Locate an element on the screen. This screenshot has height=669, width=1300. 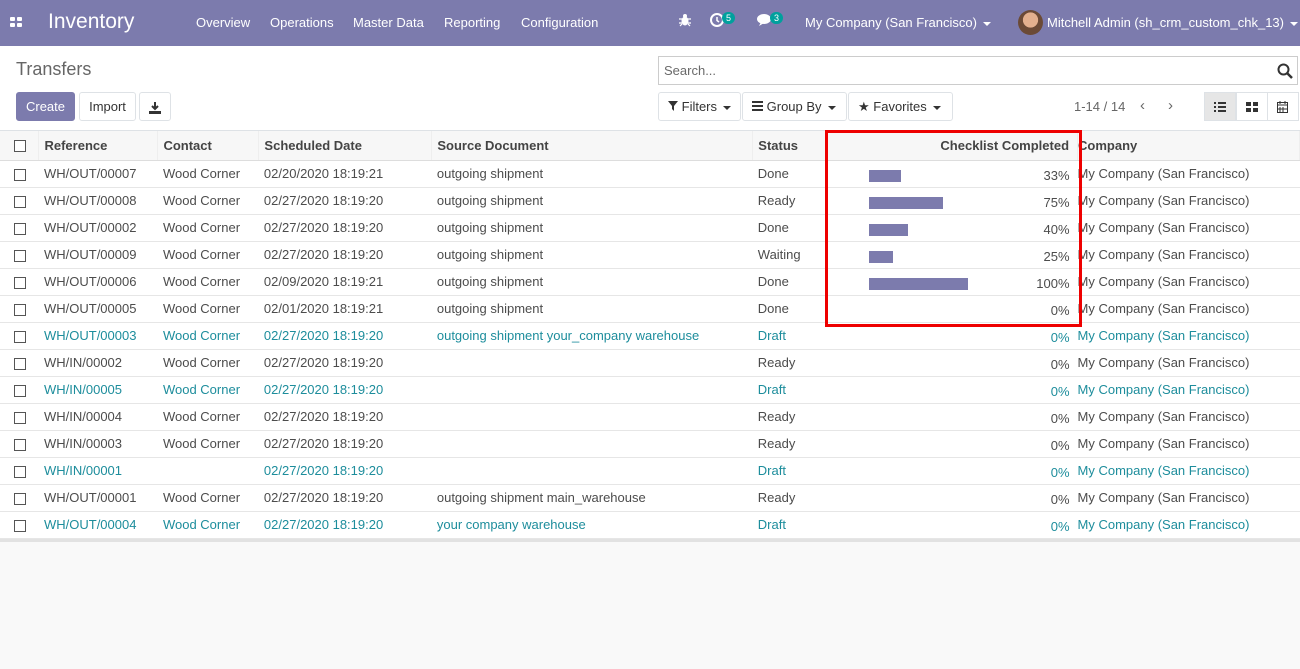
select-all-cell is located at coordinates (20, 146).